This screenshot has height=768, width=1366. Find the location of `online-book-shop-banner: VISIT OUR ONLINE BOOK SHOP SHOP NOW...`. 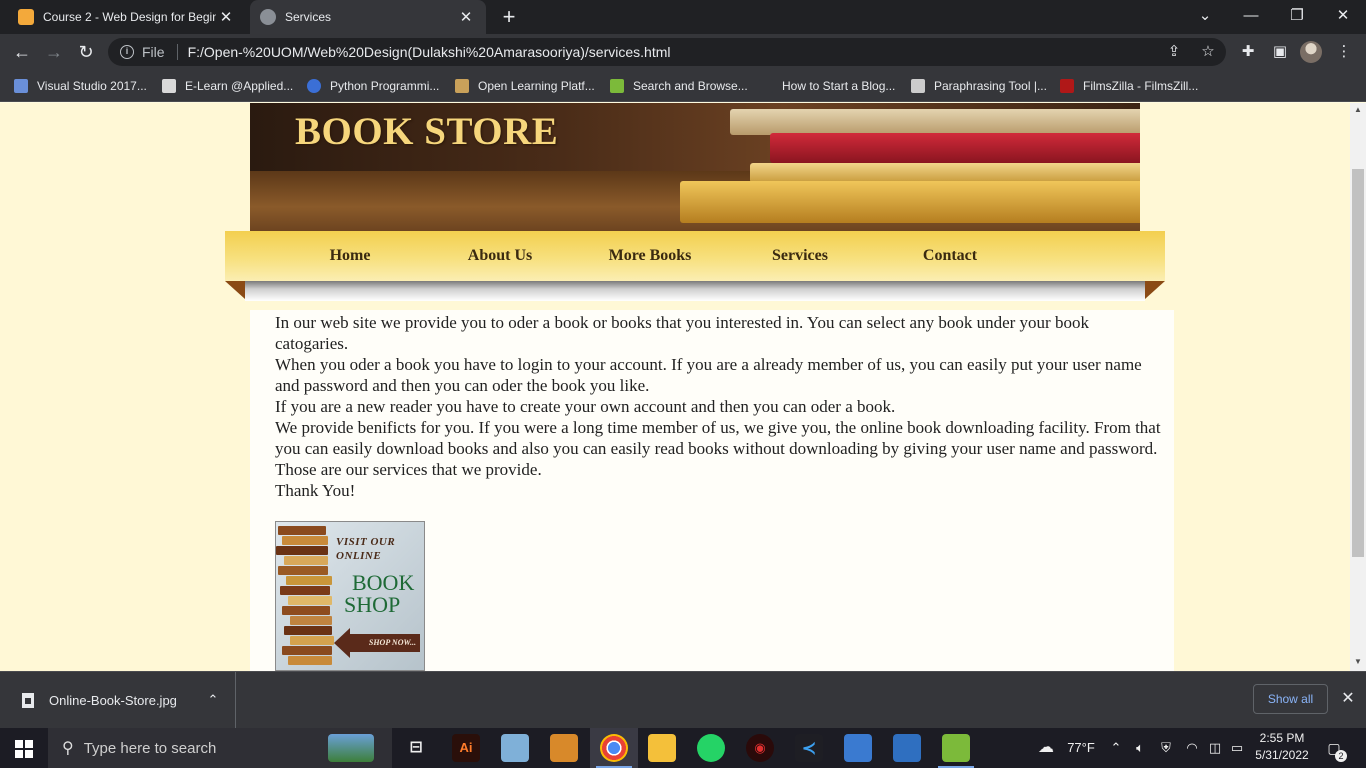

online-book-shop-banner: VISIT OUR ONLINE BOOK SHOP SHOP NOW... is located at coordinates (350, 596).